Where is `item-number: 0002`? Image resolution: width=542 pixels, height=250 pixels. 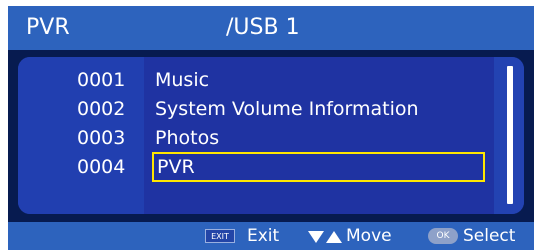
item-number: 0002 is located at coordinates (101, 109).